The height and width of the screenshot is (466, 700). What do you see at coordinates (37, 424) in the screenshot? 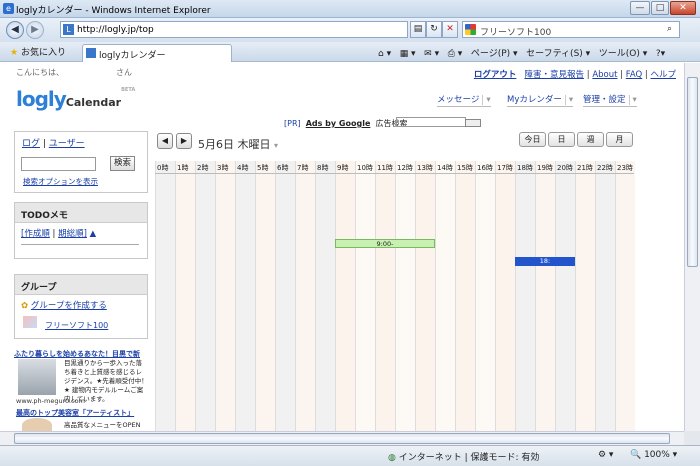
I see `ad2-image` at bounding box center [37, 424].